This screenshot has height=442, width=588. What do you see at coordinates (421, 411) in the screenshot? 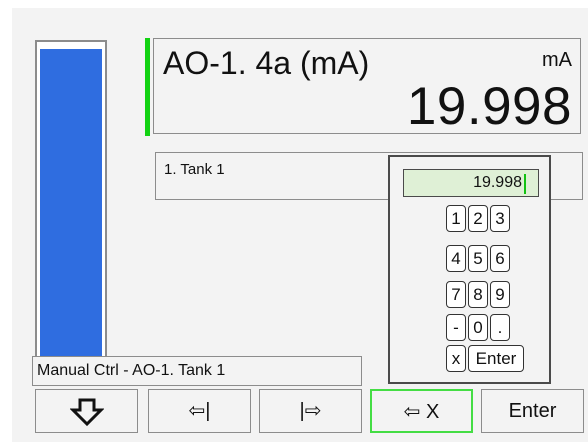
I see `backspace-button: ⇦ X` at bounding box center [421, 411].